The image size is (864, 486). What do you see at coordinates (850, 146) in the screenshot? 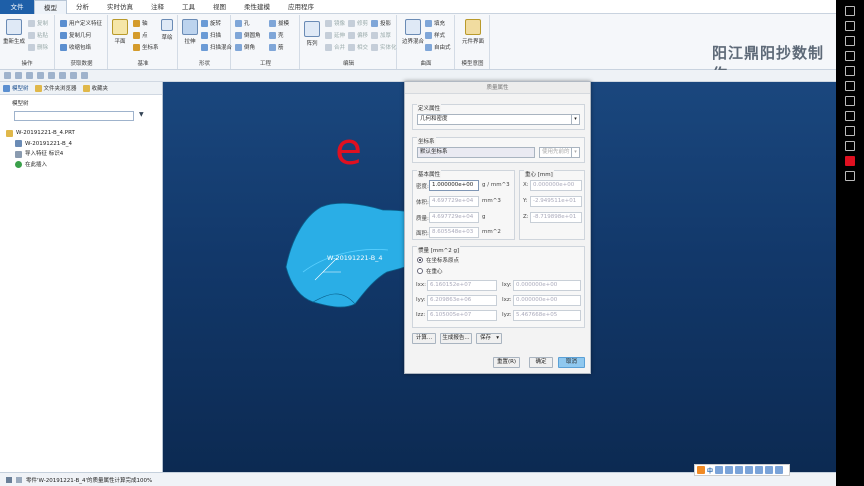
I see `eraser-icon` at bounding box center [850, 146].